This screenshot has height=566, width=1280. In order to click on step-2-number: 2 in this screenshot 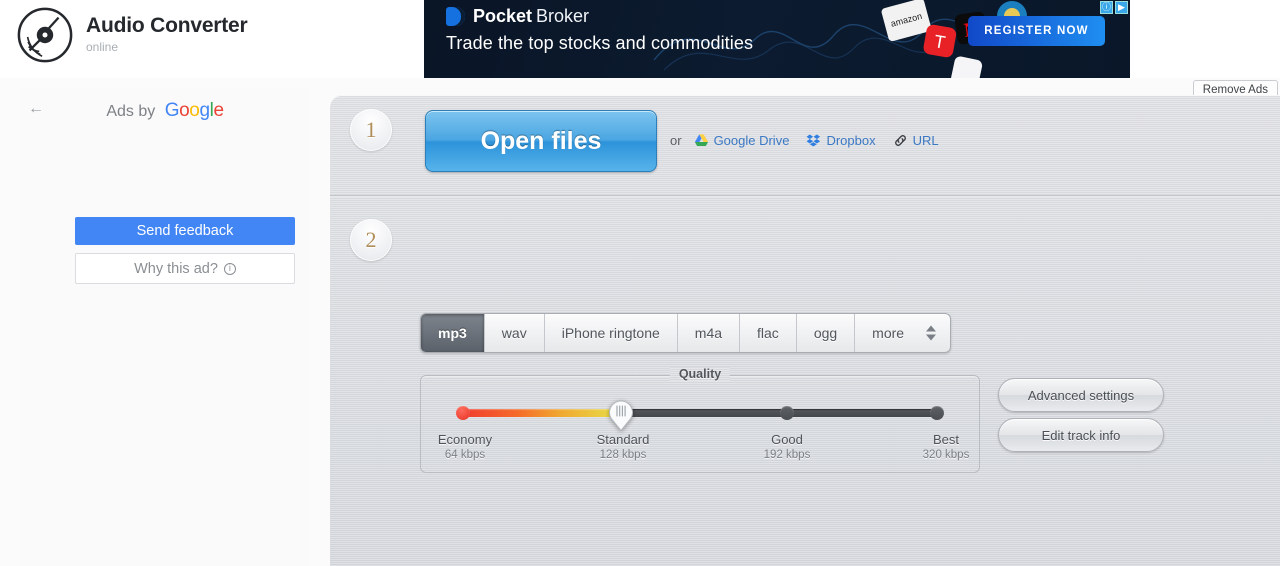, I will do `click(371, 240)`.